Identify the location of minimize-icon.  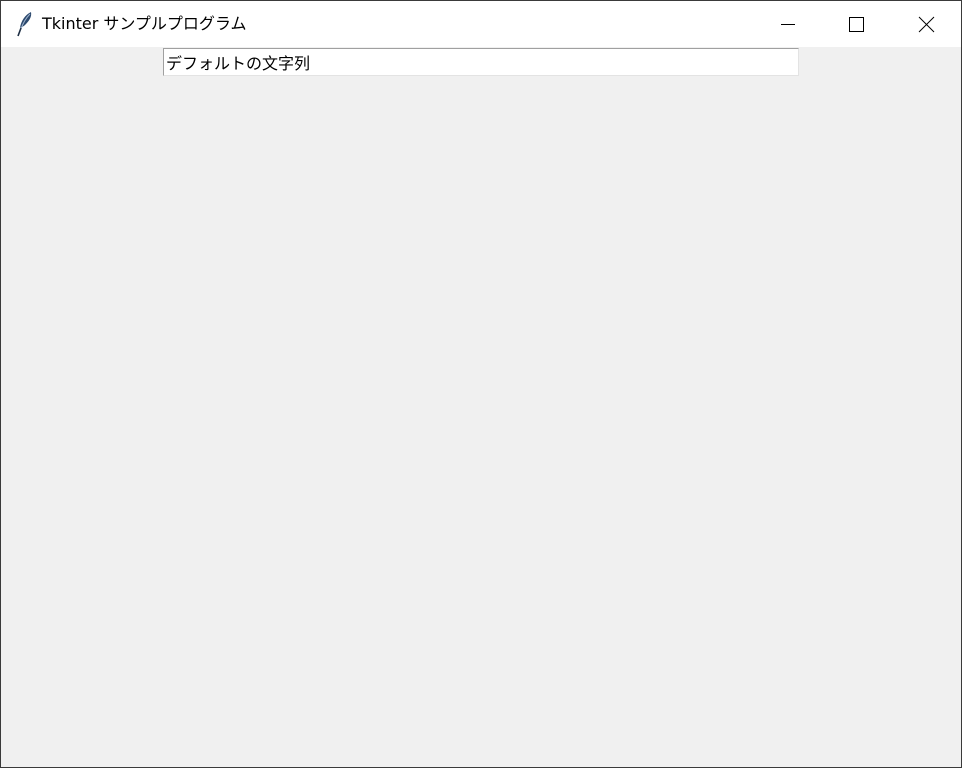
(788, 24).